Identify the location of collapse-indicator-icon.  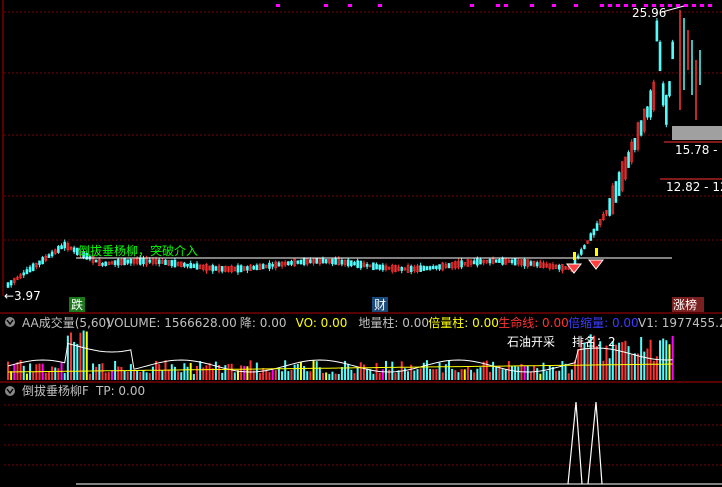
(10, 391).